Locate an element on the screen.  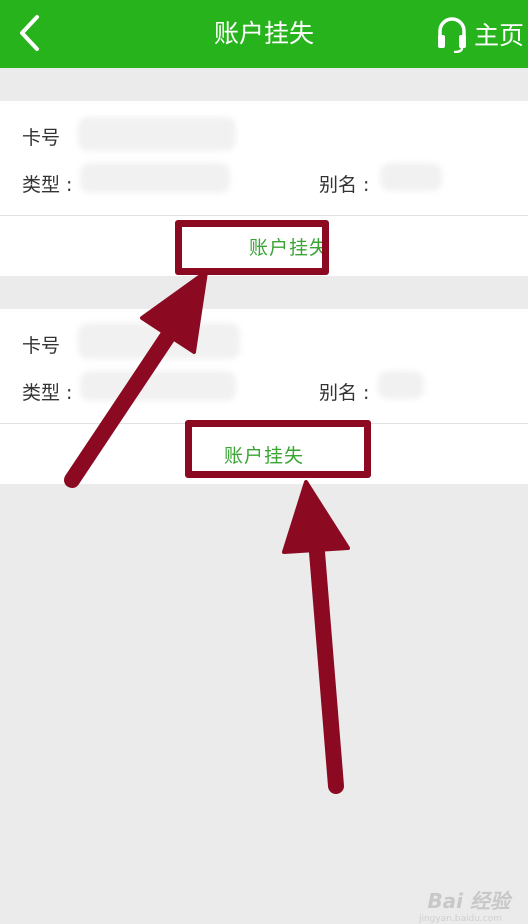
baidu-watermark: Bai 经验 is located at coordinates (468, 901).